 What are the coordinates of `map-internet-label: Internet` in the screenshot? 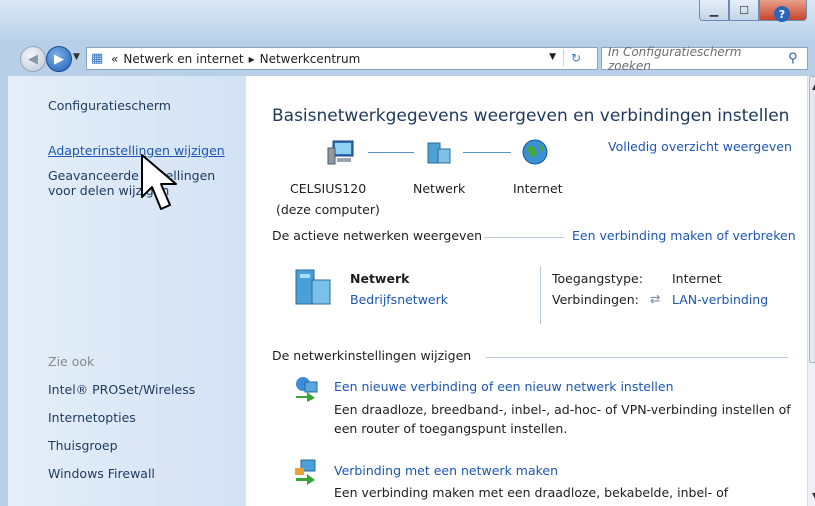 It's located at (538, 188).